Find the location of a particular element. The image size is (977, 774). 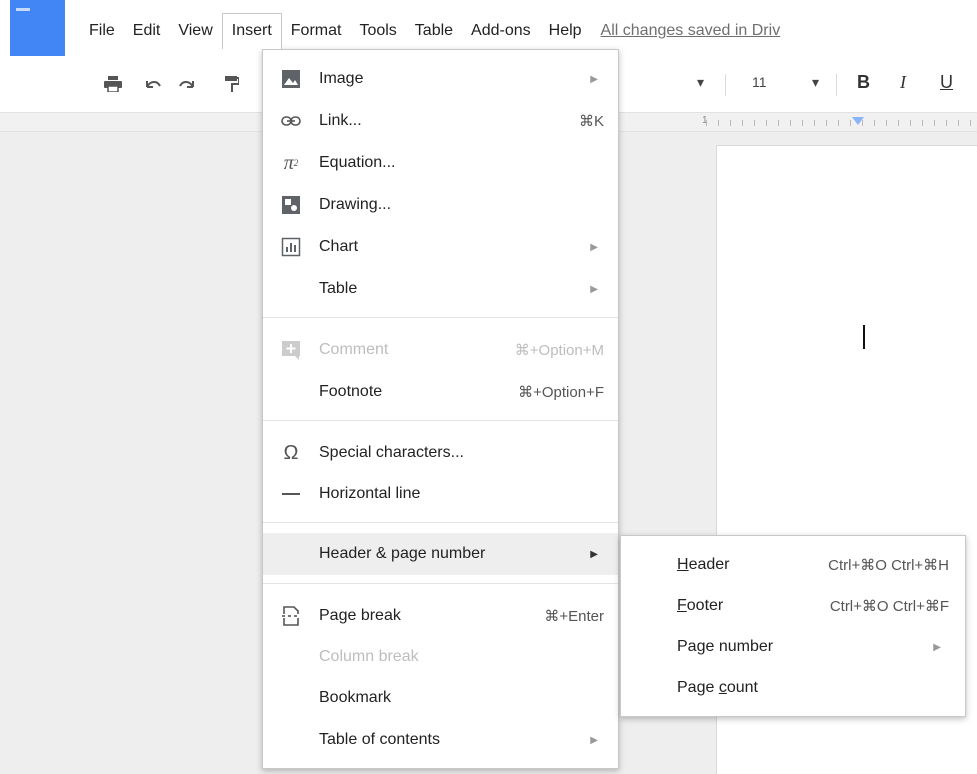

menu-item-label: Table of contents is located at coordinates (379, 739).